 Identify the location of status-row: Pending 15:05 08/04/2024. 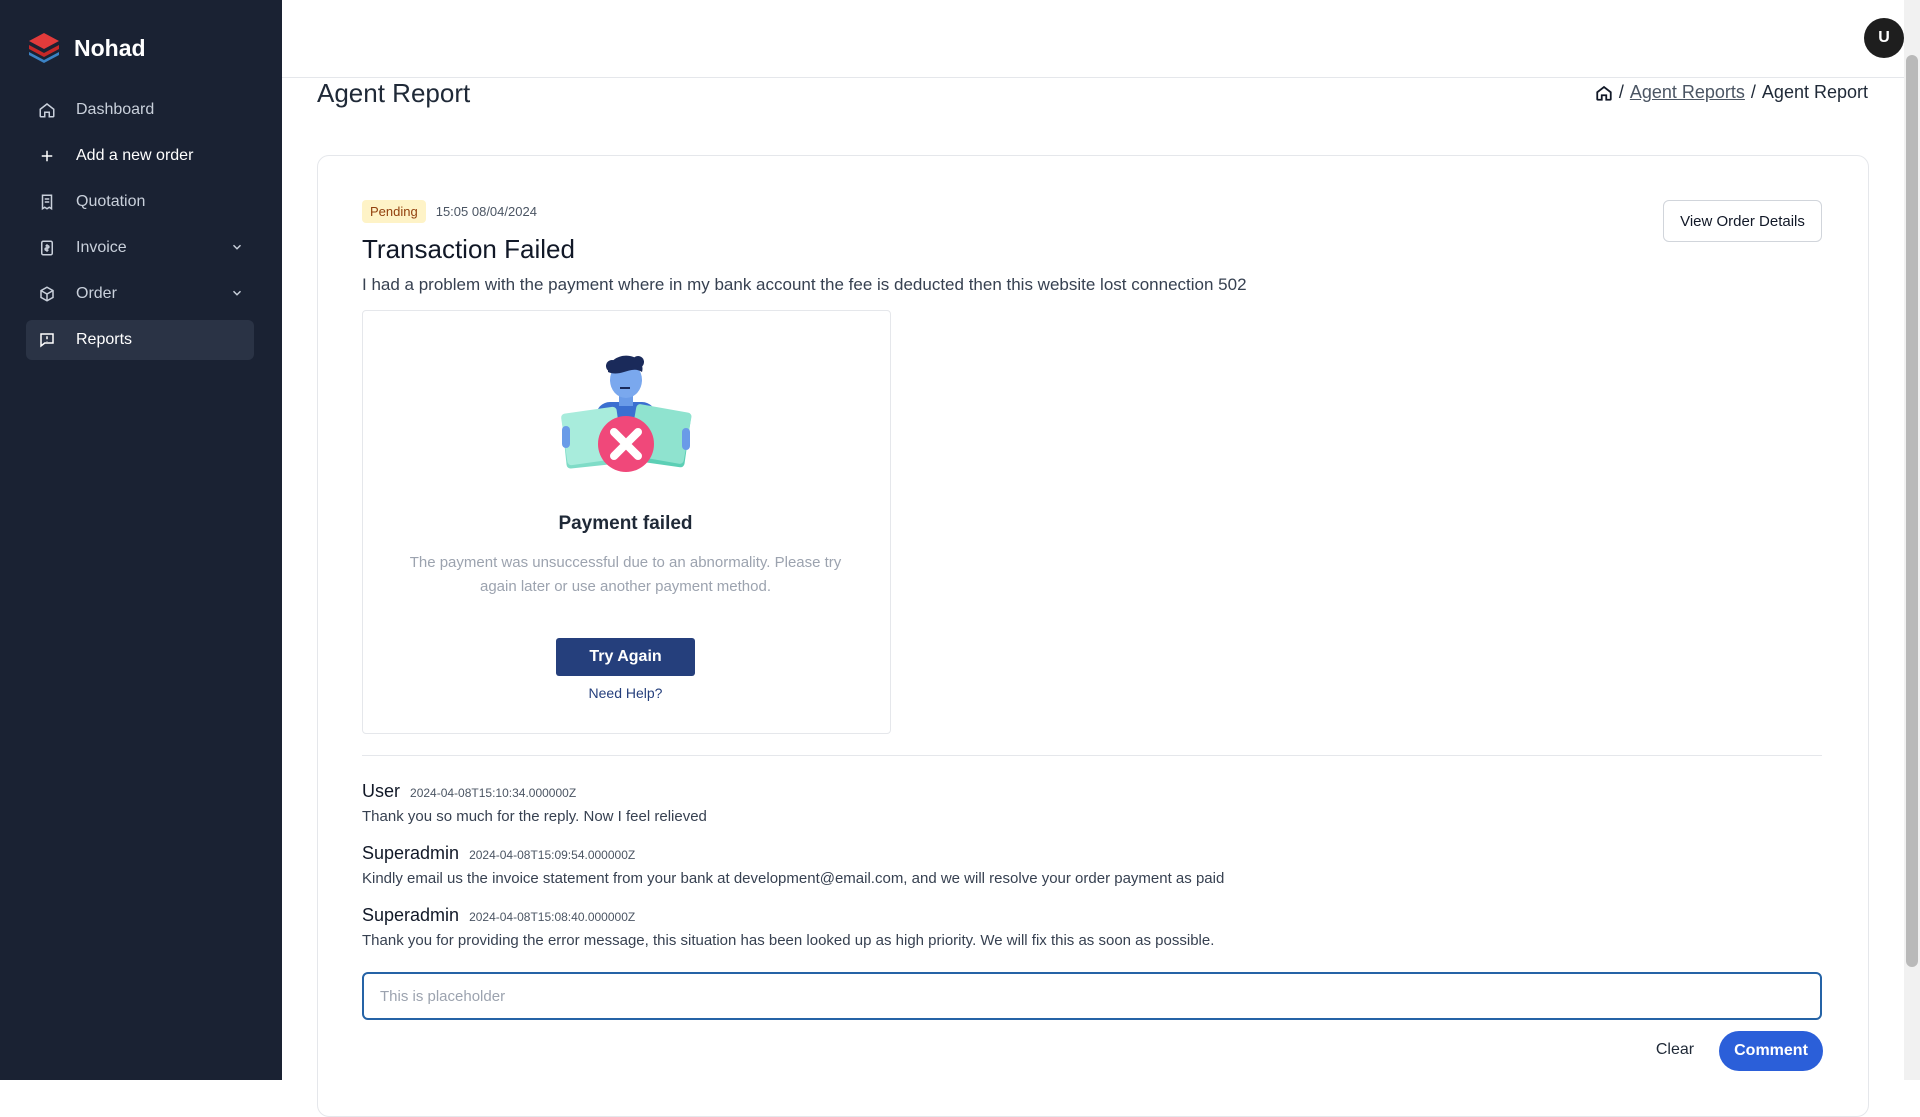
(449, 211).